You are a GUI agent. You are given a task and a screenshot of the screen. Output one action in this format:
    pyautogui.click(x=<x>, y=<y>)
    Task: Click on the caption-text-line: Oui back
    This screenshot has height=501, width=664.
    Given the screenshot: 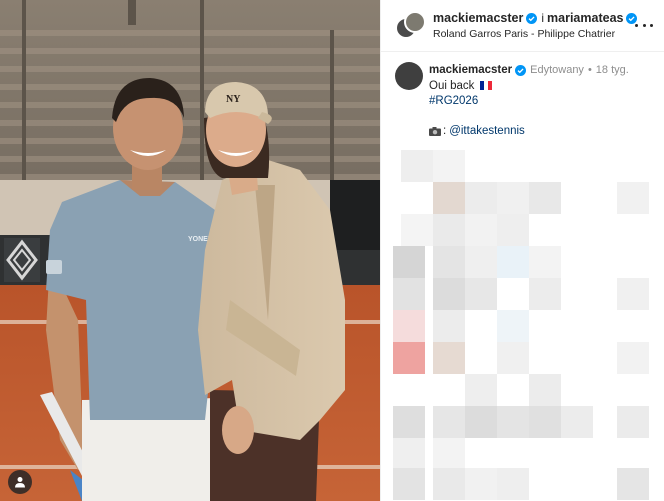 What is the action you would take?
    pyautogui.click(x=460, y=86)
    